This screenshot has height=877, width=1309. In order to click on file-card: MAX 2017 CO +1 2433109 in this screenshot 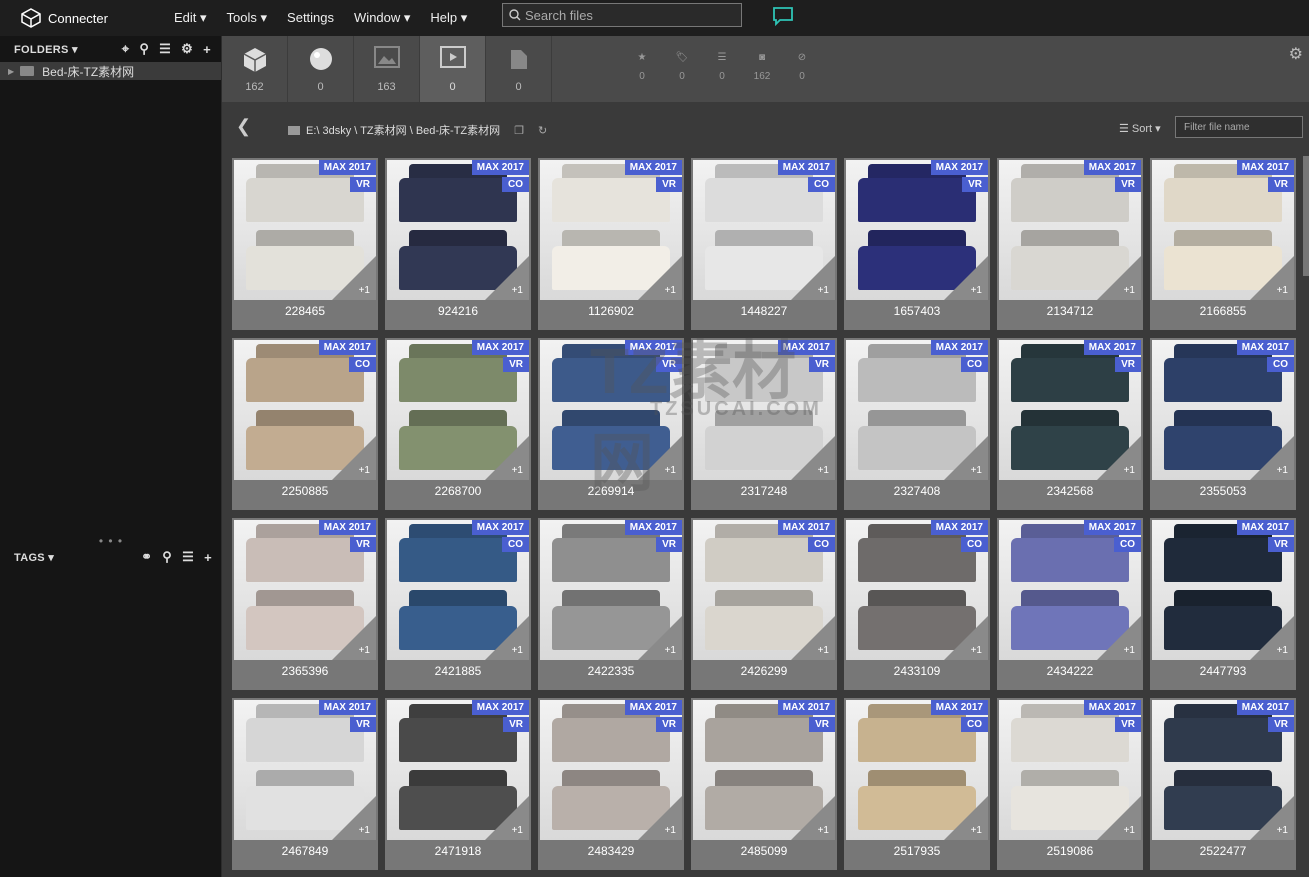, I will do `click(917, 604)`.